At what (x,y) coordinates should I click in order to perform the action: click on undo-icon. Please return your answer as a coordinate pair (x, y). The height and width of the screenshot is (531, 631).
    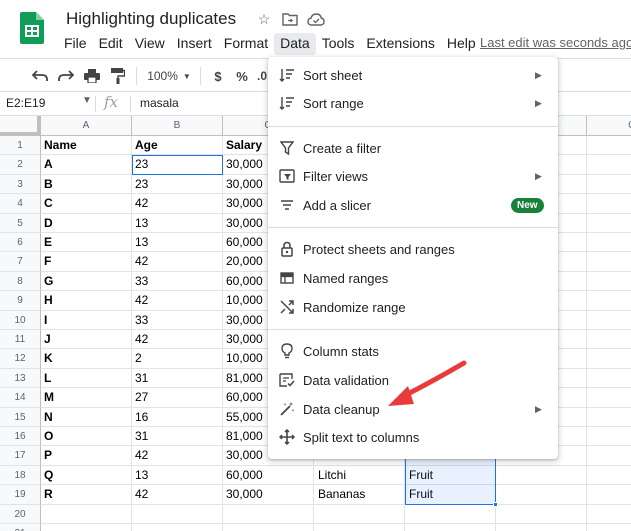
    Looking at the image, I should click on (40, 76).